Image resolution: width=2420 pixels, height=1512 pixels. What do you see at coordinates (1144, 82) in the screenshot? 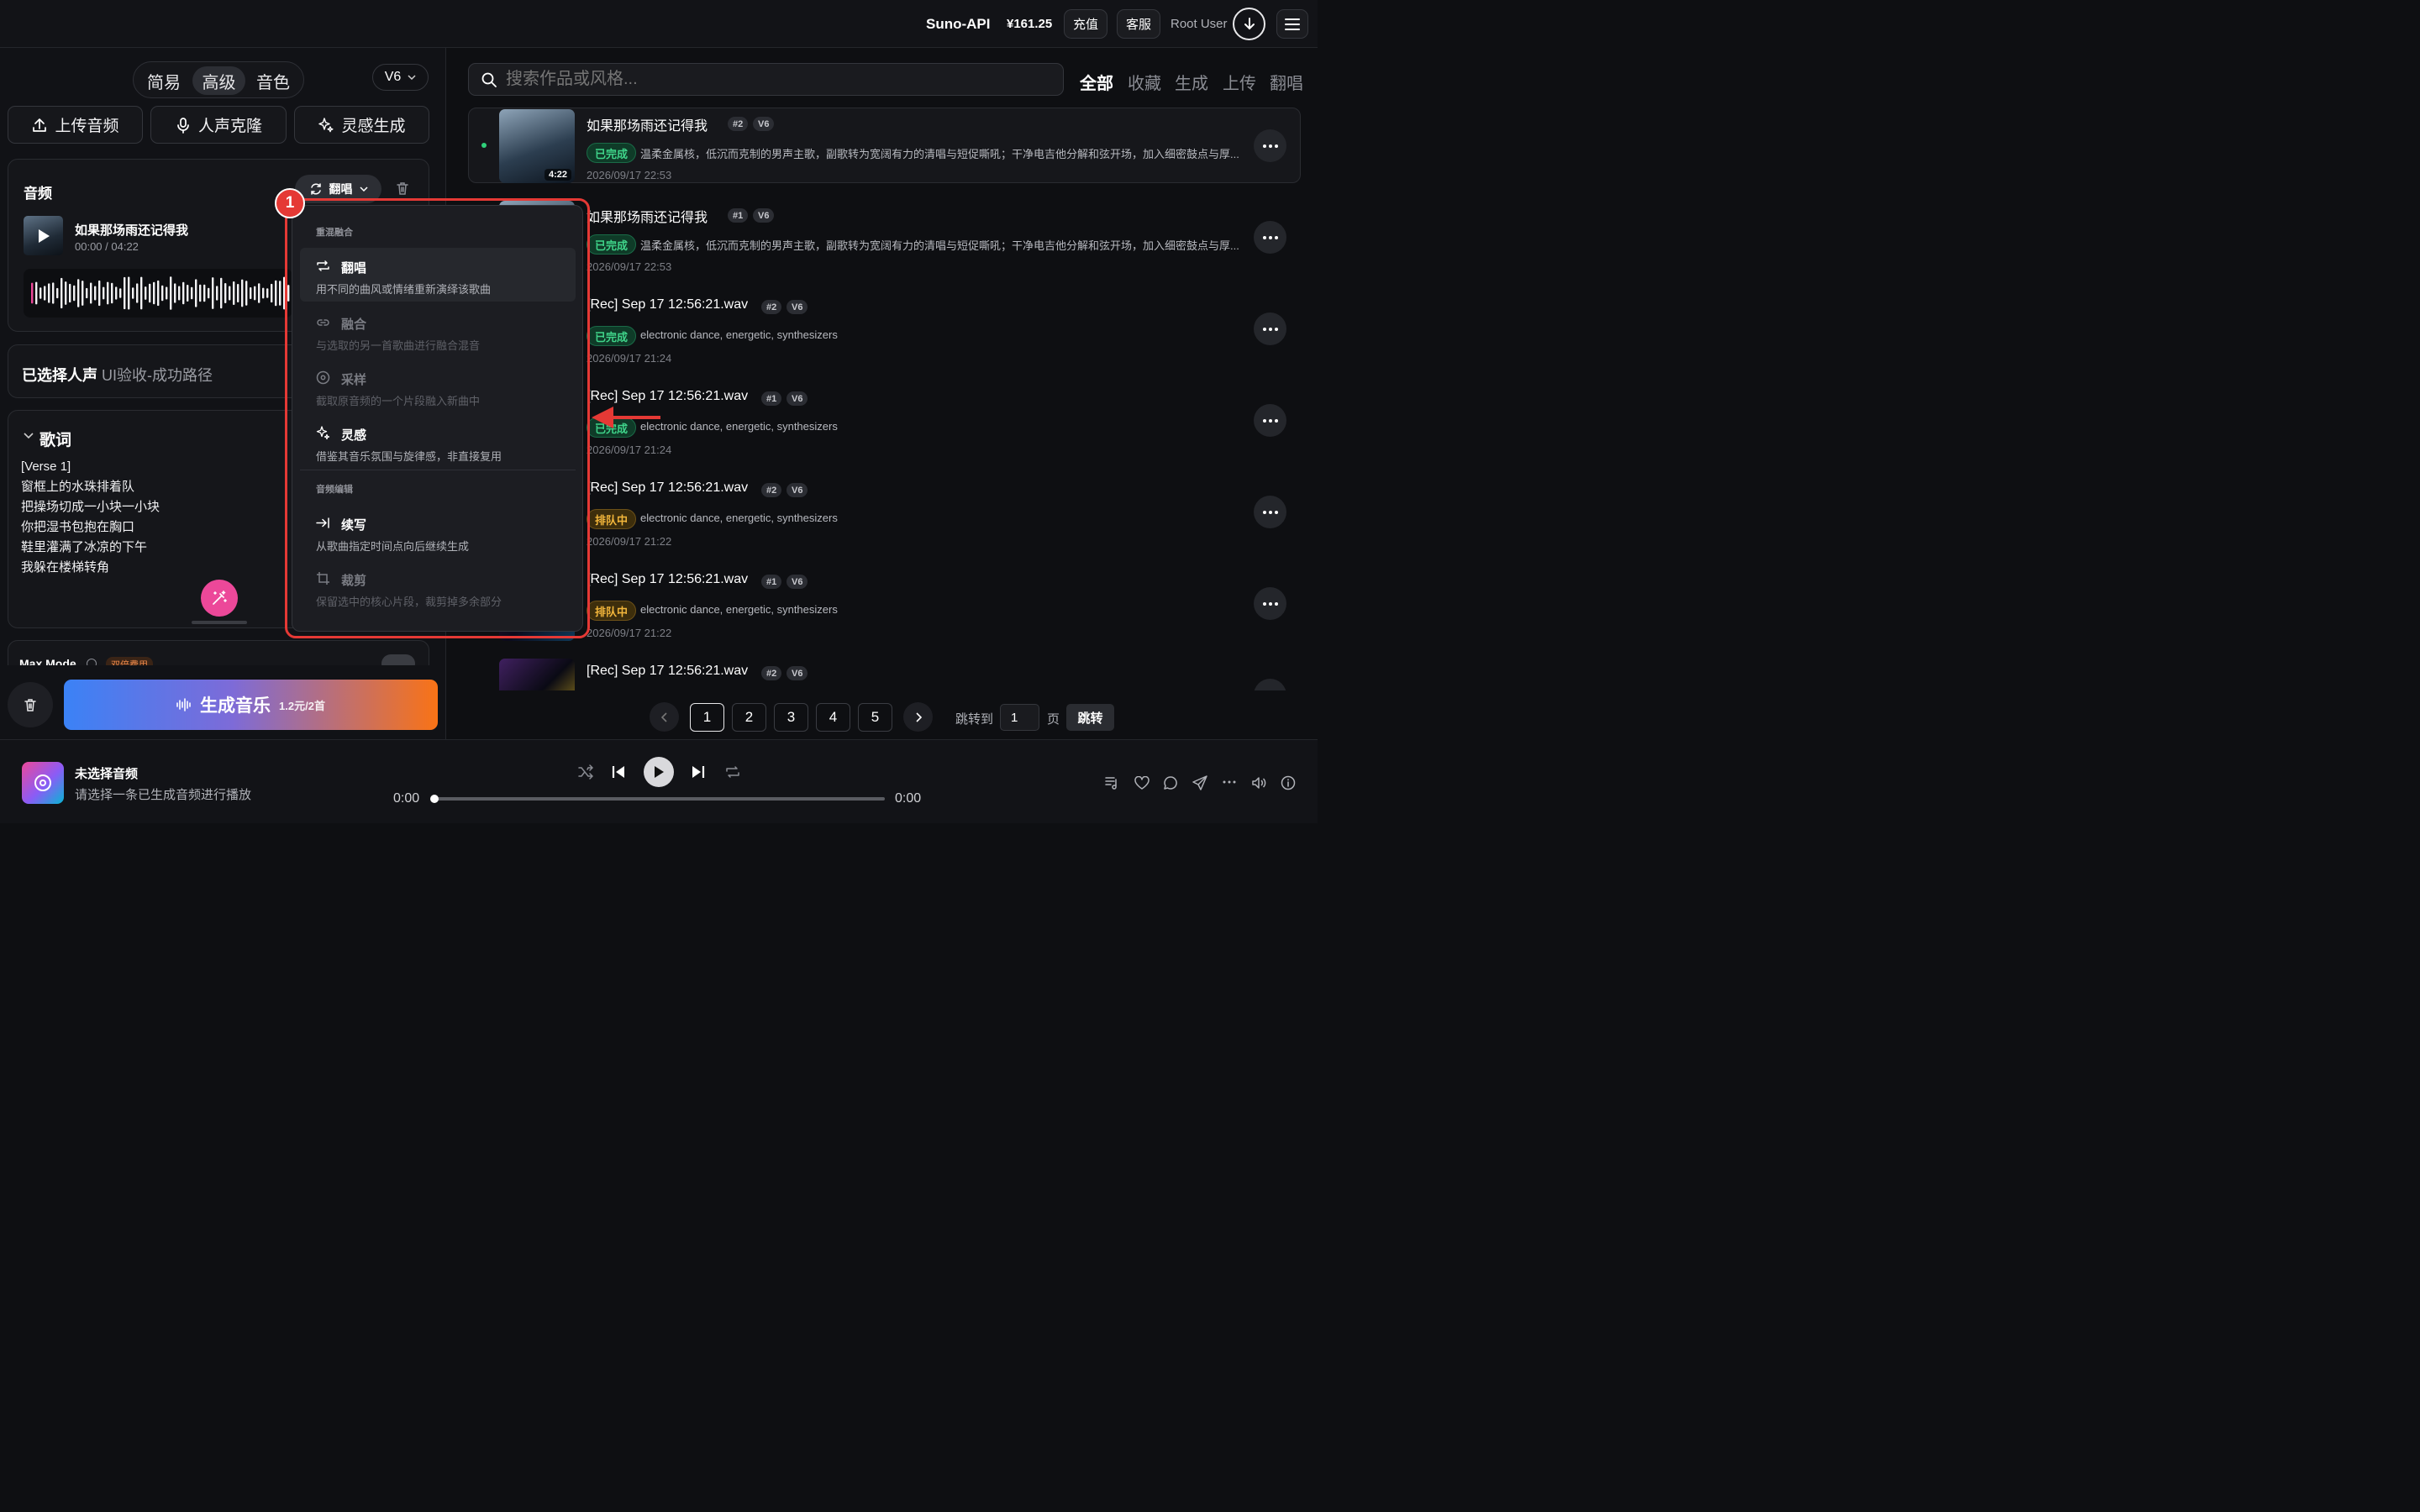
I see `tab-favorites: 收藏` at bounding box center [1144, 82].